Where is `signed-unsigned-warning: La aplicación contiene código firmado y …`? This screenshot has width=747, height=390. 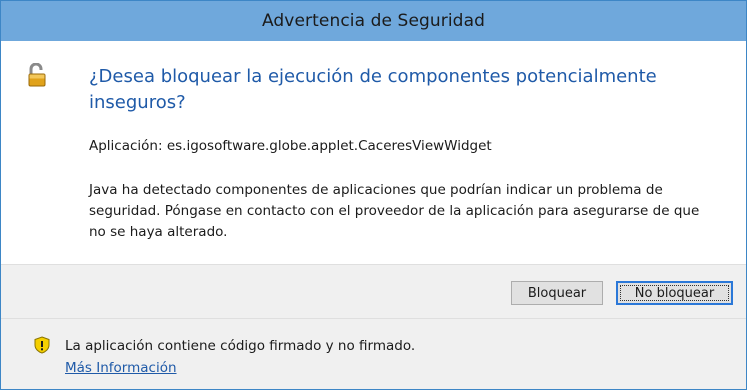 signed-unsigned-warning: La aplicación contiene código firmado y … is located at coordinates (240, 346).